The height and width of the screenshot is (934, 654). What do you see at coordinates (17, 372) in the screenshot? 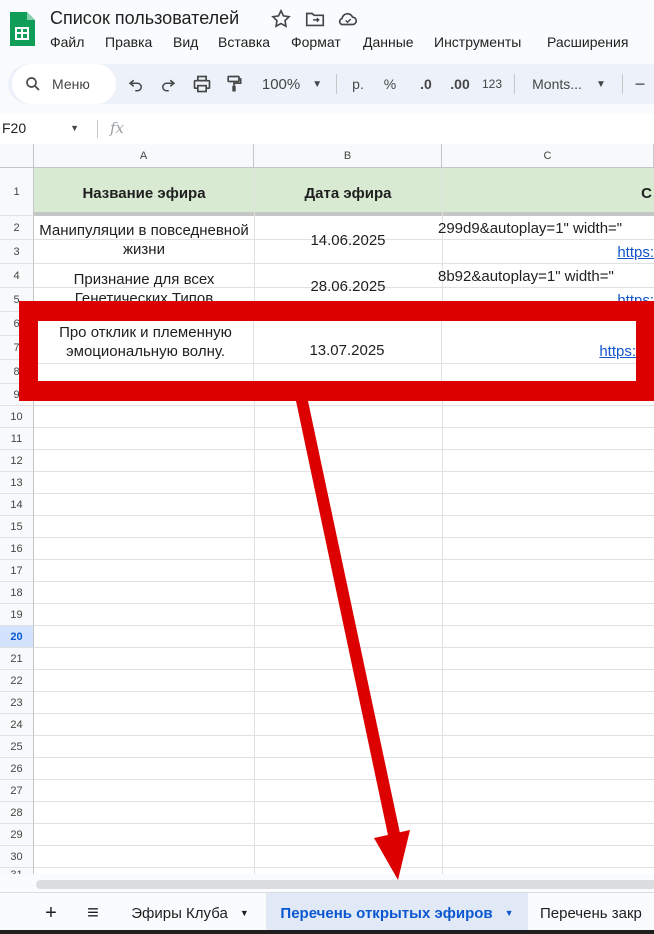
I see `row-header: 8` at bounding box center [17, 372].